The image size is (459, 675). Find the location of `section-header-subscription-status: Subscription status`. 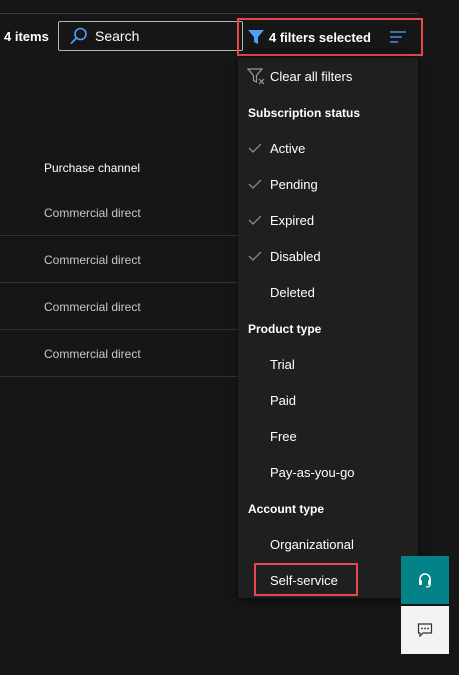

section-header-subscription-status: Subscription status is located at coordinates (304, 113).